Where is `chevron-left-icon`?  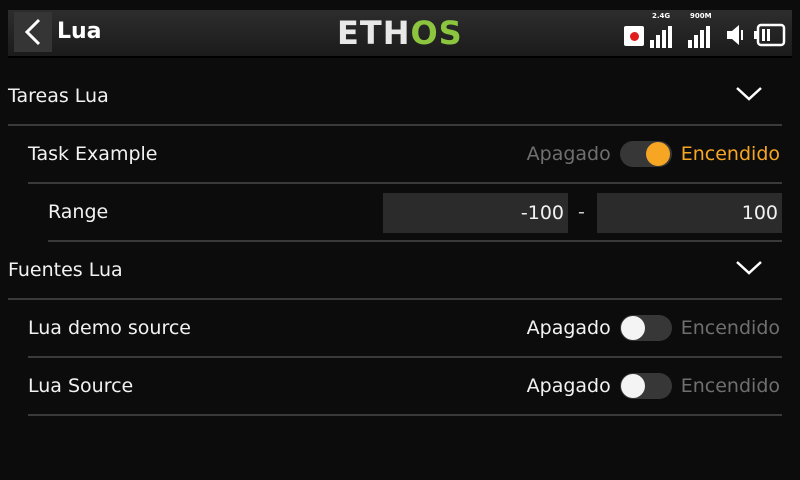
chevron-left-icon is located at coordinates (32, 32).